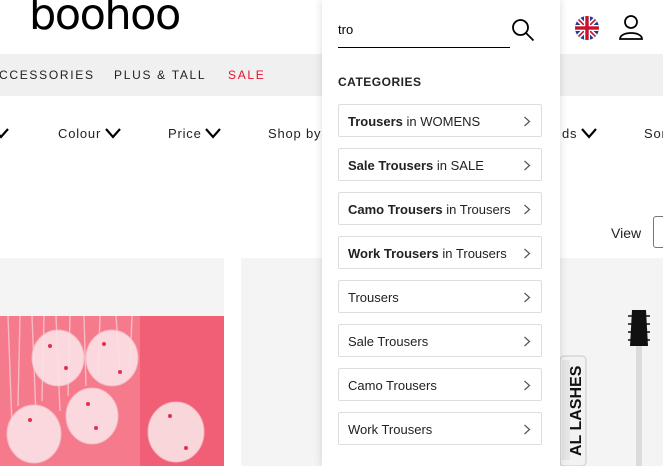  Describe the element at coordinates (185, 133) in the screenshot. I see `filter-price: Price` at that location.